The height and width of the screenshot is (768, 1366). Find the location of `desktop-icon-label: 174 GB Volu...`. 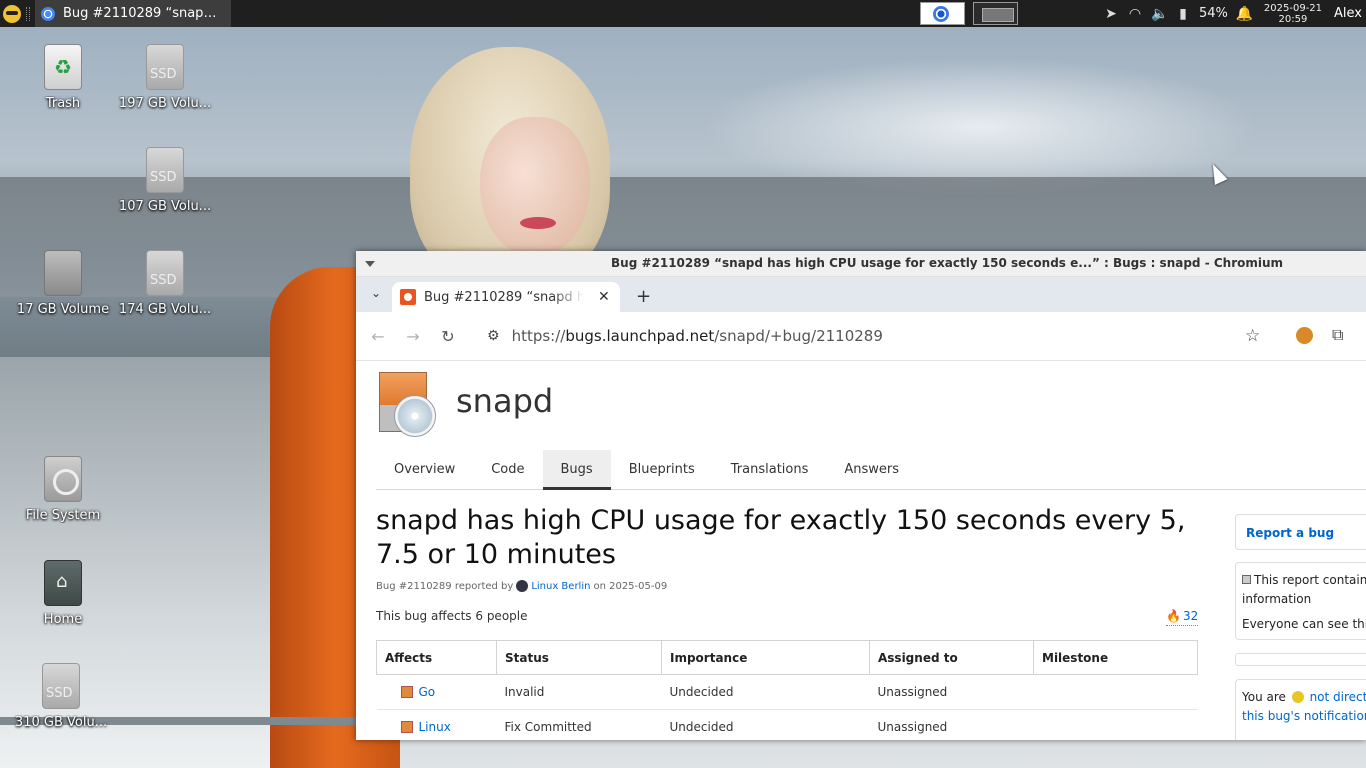

desktop-icon-label: 174 GB Volu... is located at coordinates (165, 309).